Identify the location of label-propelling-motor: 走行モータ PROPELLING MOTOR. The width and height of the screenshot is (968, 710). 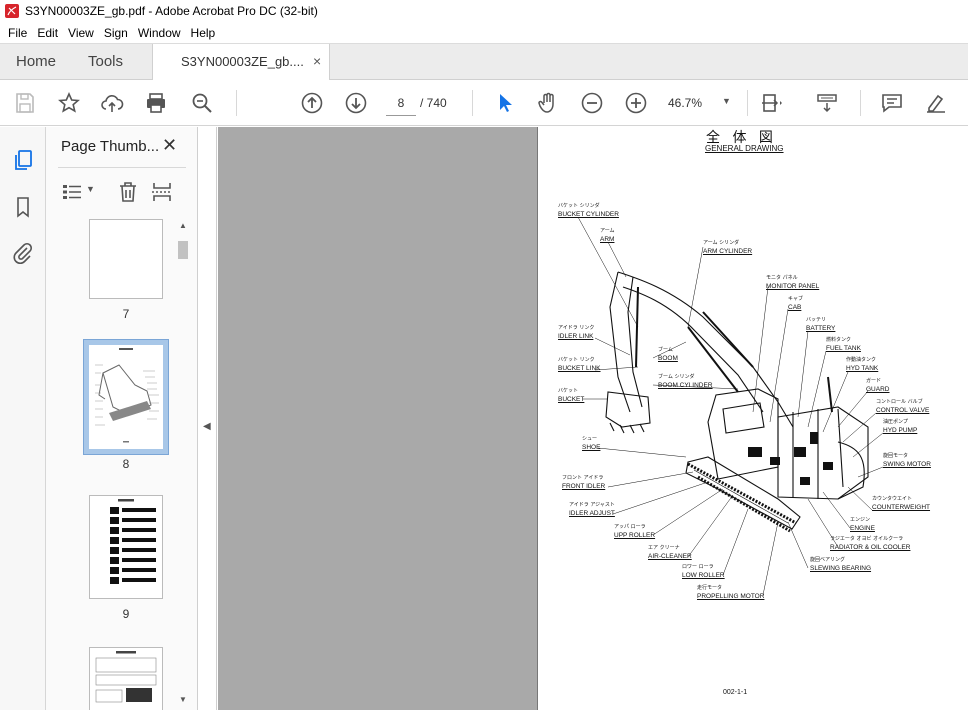
(731, 592).